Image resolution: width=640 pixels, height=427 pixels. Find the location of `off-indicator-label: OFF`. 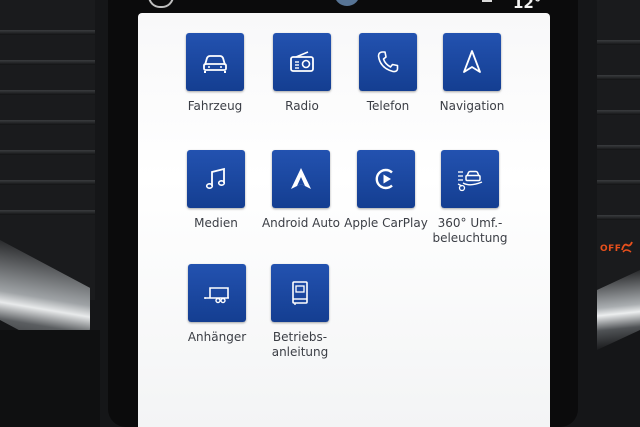

off-indicator-label: OFF is located at coordinates (611, 249).